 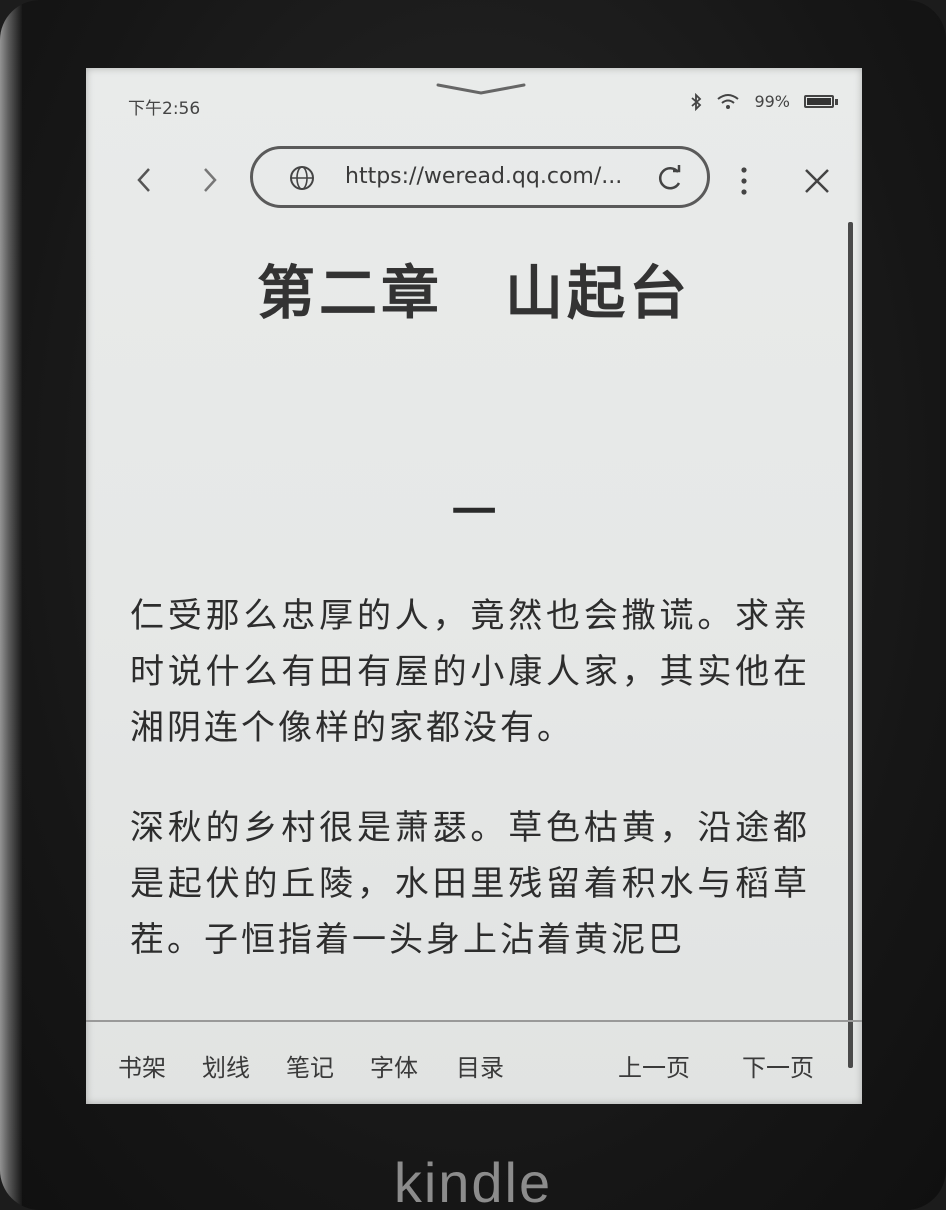 I want to click on prev-page-button: 上一页, so click(x=654, y=1065).